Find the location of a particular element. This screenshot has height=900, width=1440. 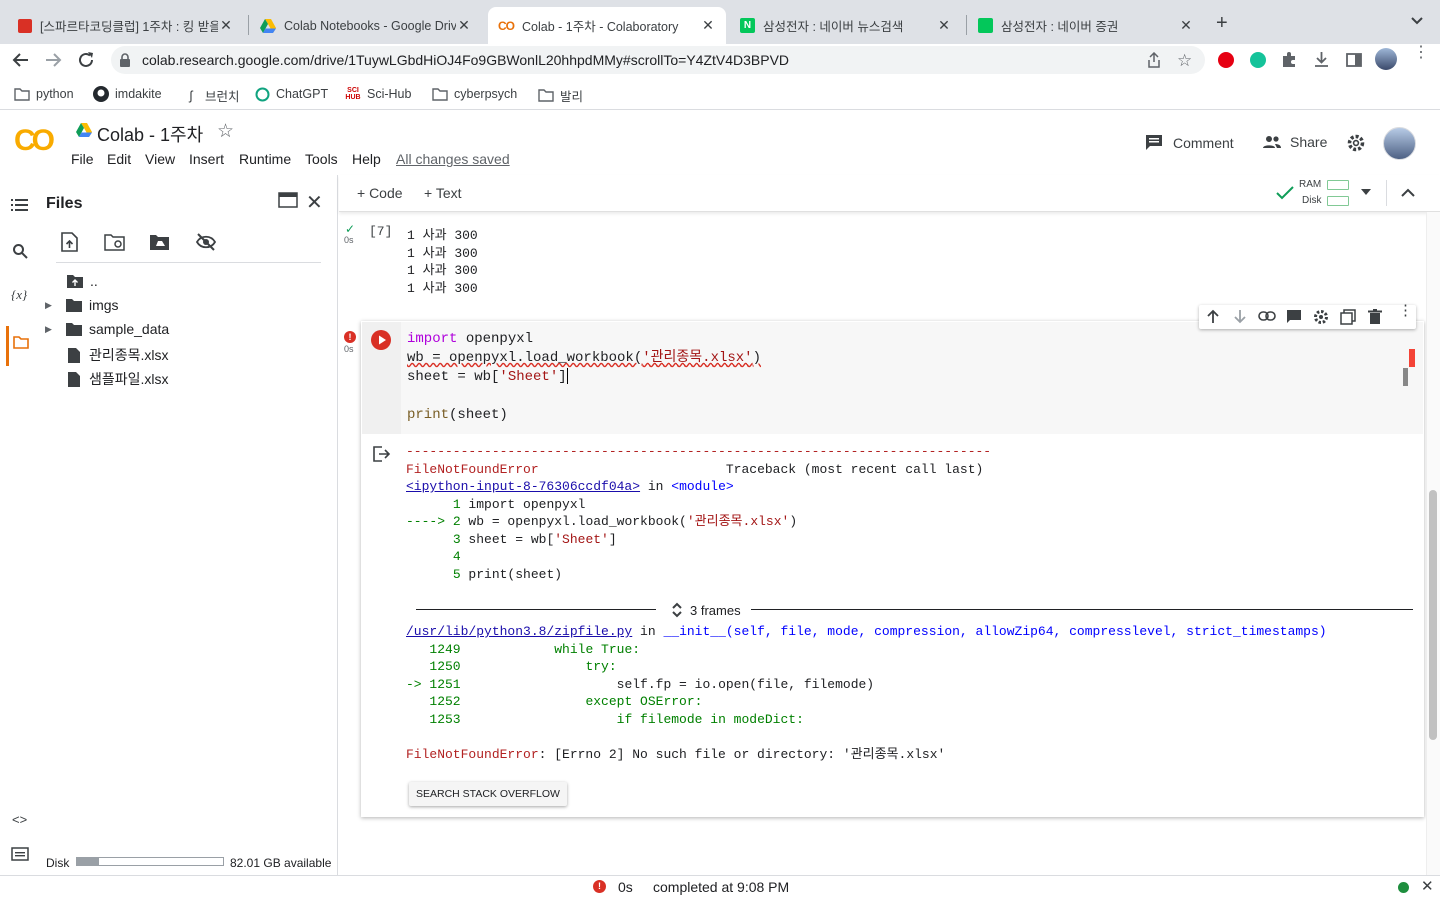

clear-output-icon is located at coordinates (382, 454).